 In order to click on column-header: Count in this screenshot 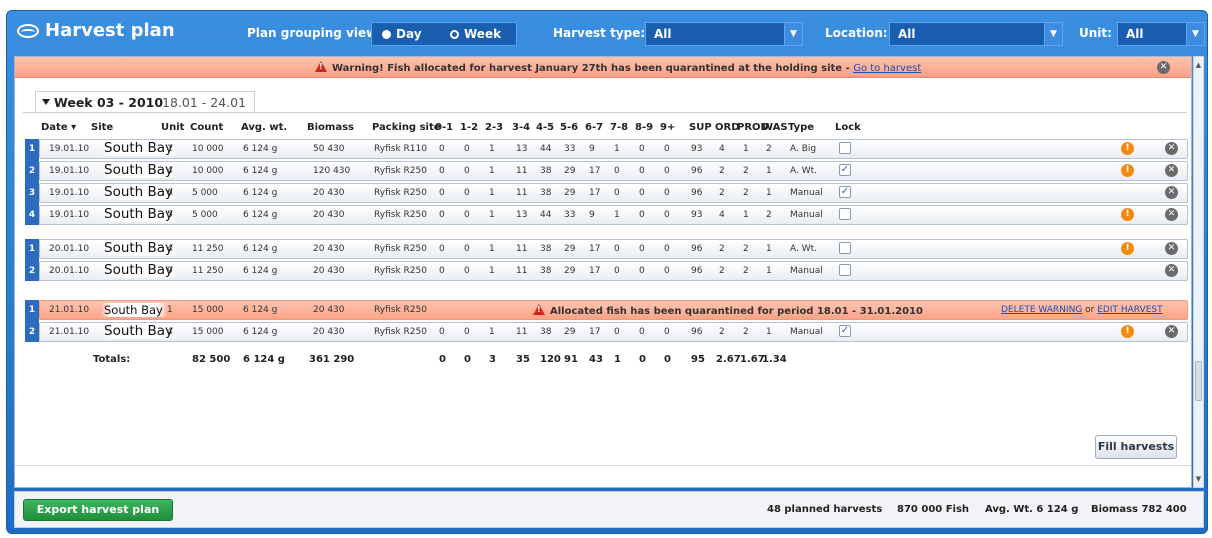, I will do `click(207, 127)`.